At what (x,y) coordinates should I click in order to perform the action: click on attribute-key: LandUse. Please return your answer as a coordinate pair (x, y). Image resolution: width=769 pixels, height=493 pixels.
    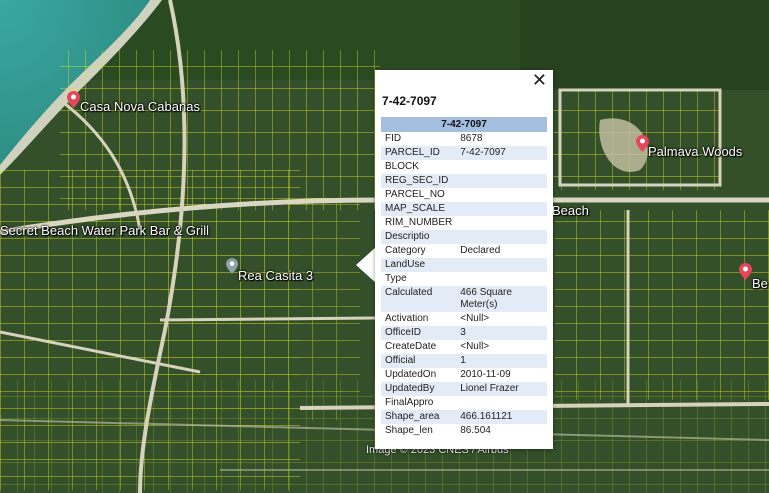
    Looking at the image, I should click on (419, 265).